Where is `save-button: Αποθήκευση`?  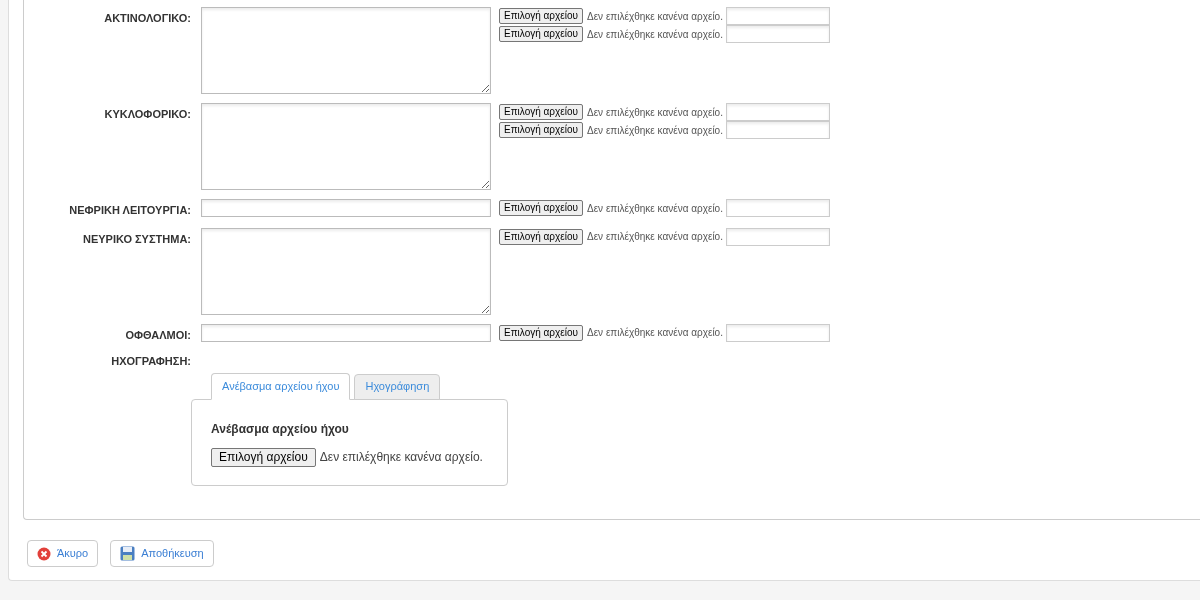
save-button: Αποθήκευση is located at coordinates (162, 553).